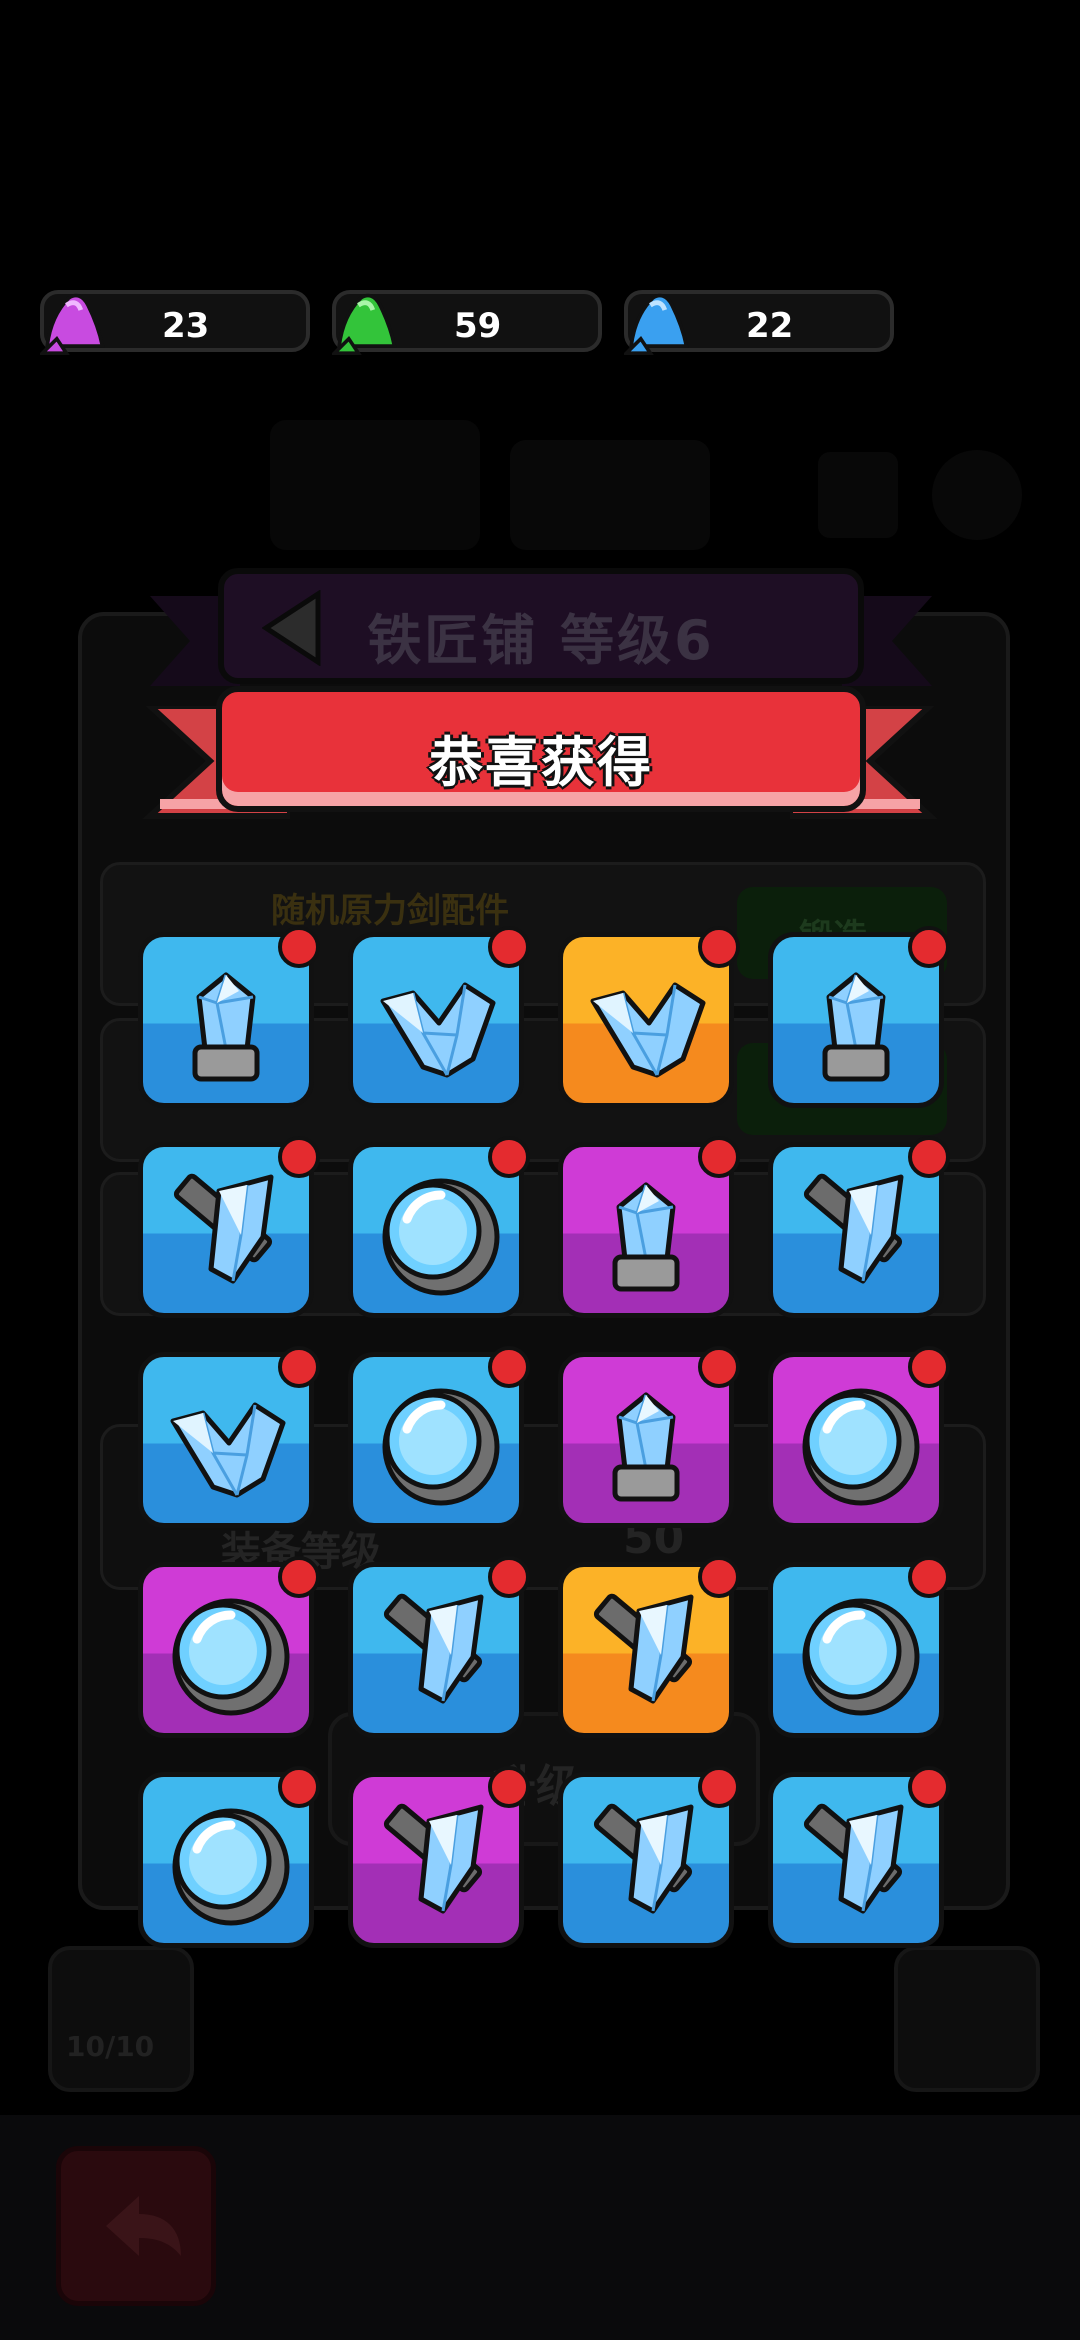 The height and width of the screenshot is (2340, 1080). I want to click on blue-stone-icon, so click(656, 324).